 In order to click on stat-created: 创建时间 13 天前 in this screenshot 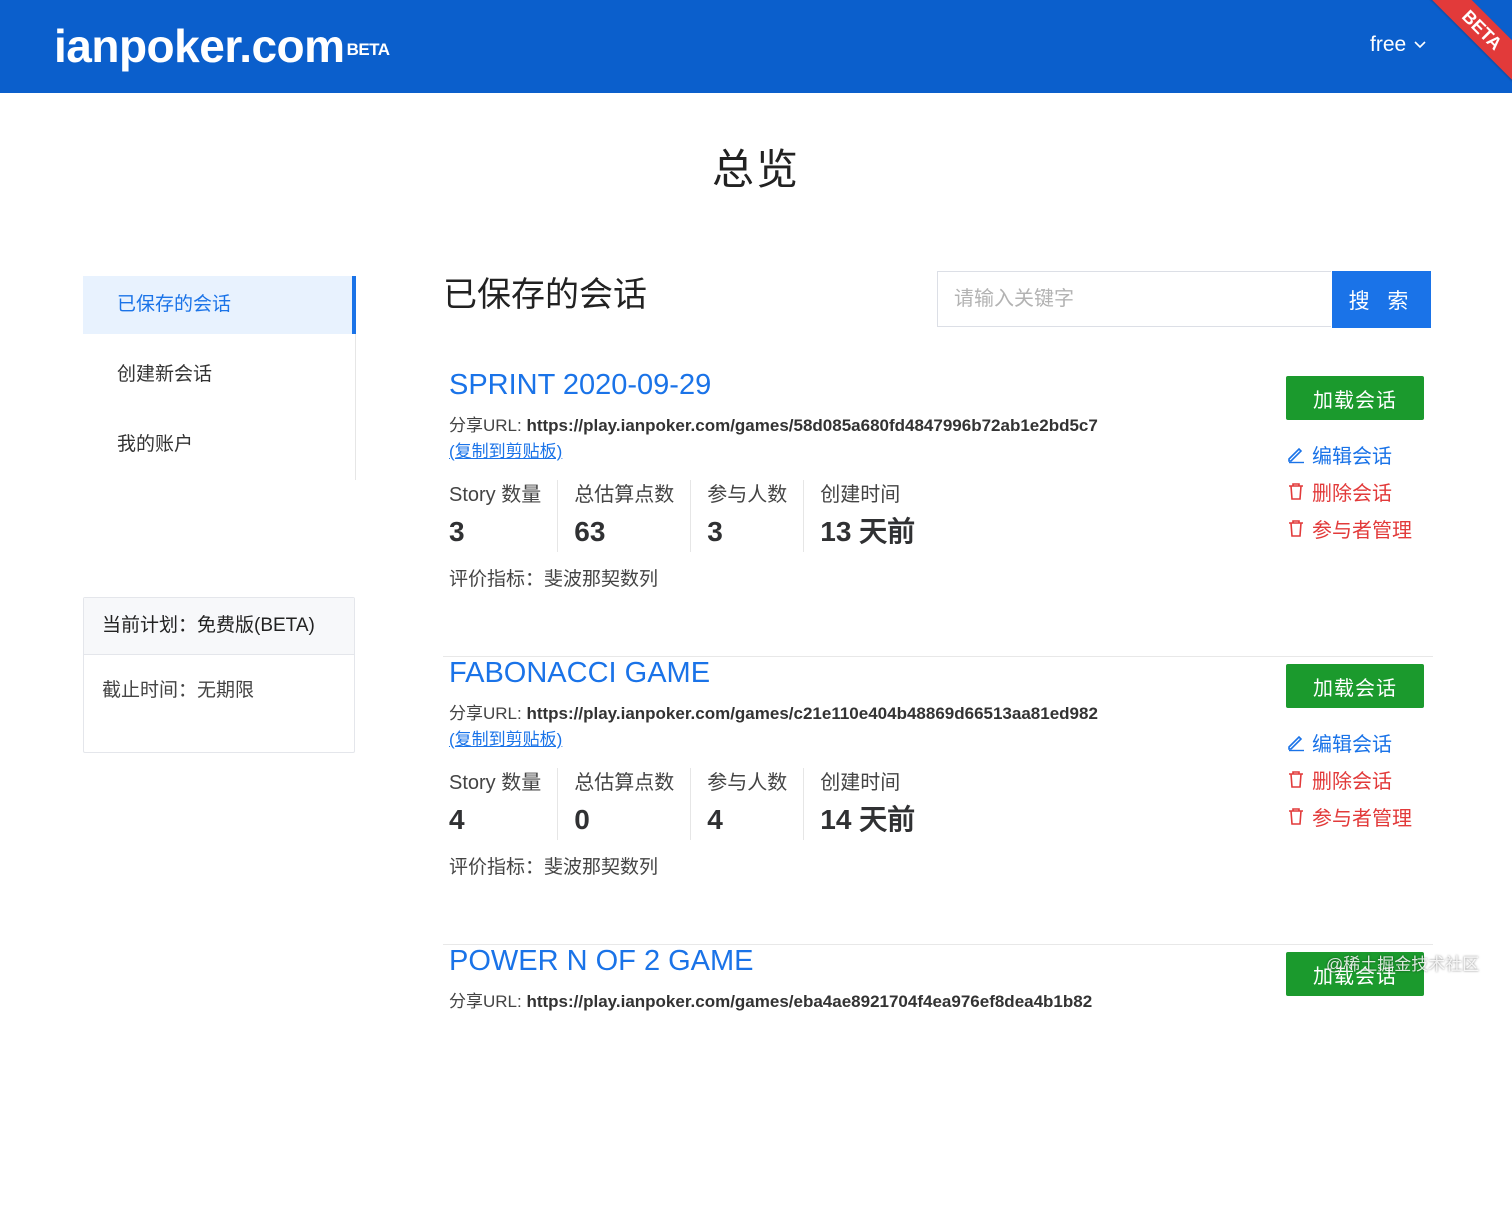, I will do `click(875, 516)`.